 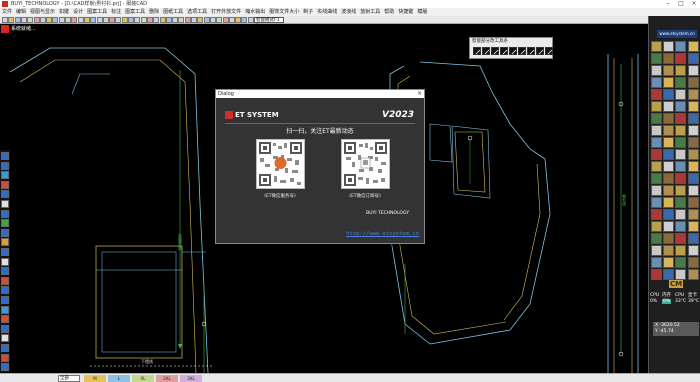 What do you see at coordinates (78, 12) in the screenshot?
I see `menu-item: 设计` at bounding box center [78, 12].